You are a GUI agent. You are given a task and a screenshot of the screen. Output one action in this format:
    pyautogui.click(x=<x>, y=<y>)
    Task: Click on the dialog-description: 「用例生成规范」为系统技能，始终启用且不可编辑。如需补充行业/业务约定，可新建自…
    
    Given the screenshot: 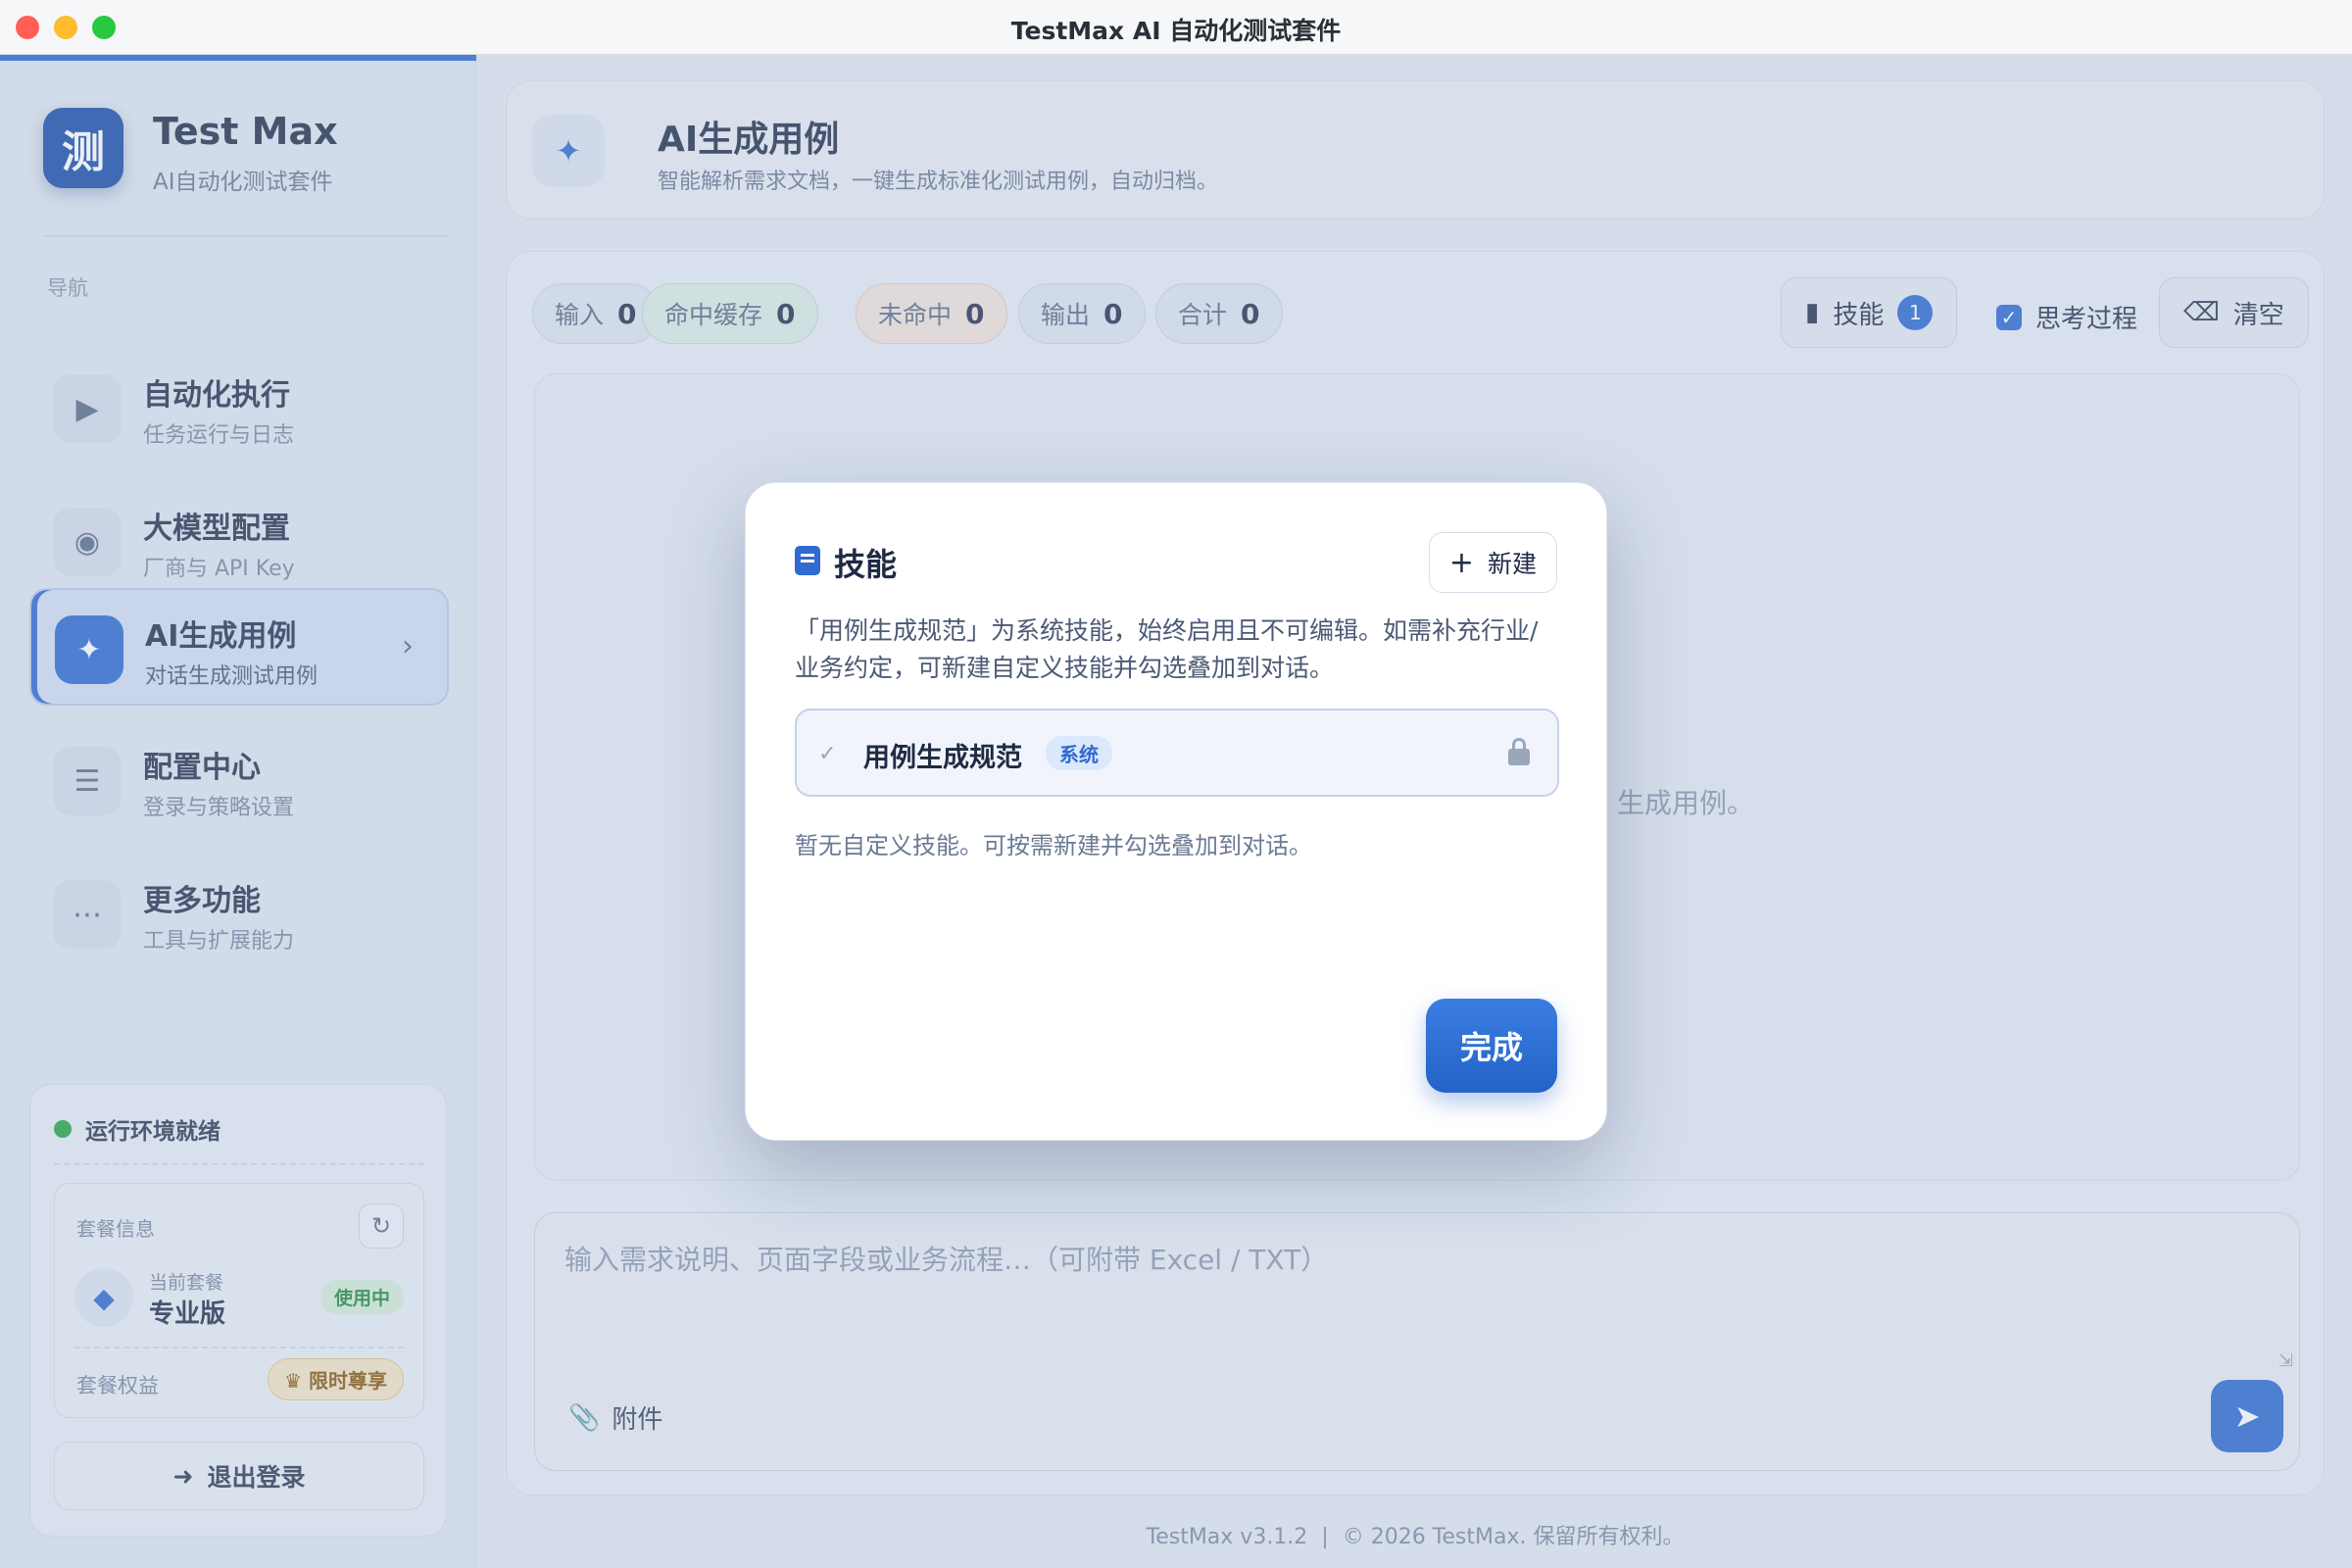 What is the action you would take?
    pyautogui.click(x=1167, y=649)
    